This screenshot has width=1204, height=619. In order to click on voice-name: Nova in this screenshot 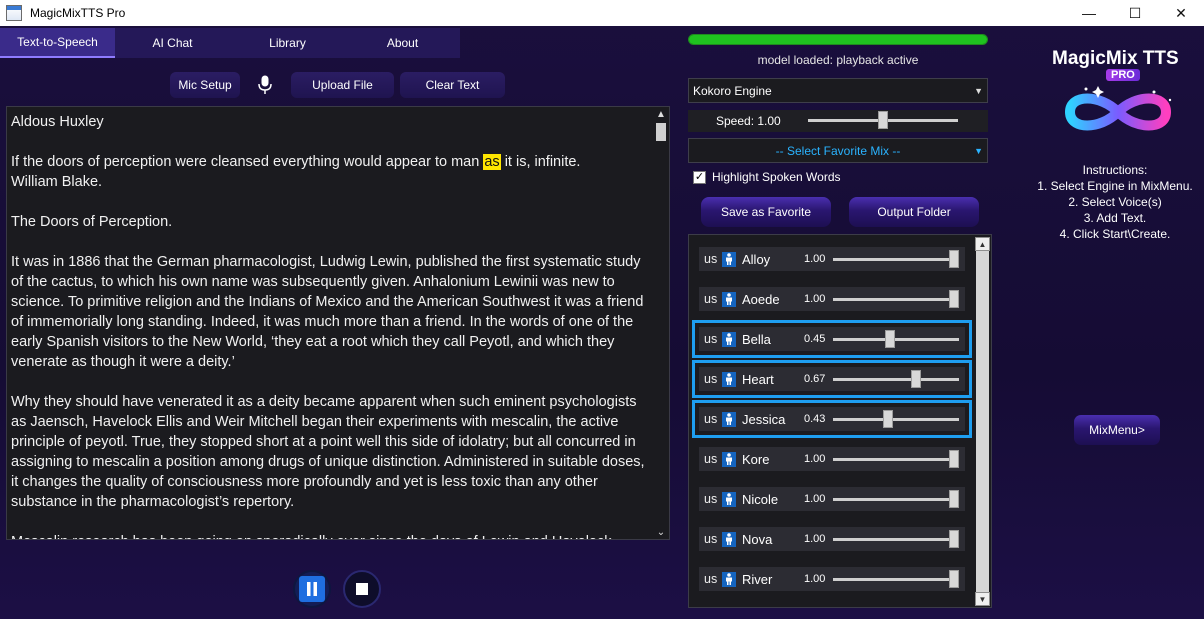, I will do `click(757, 539)`.